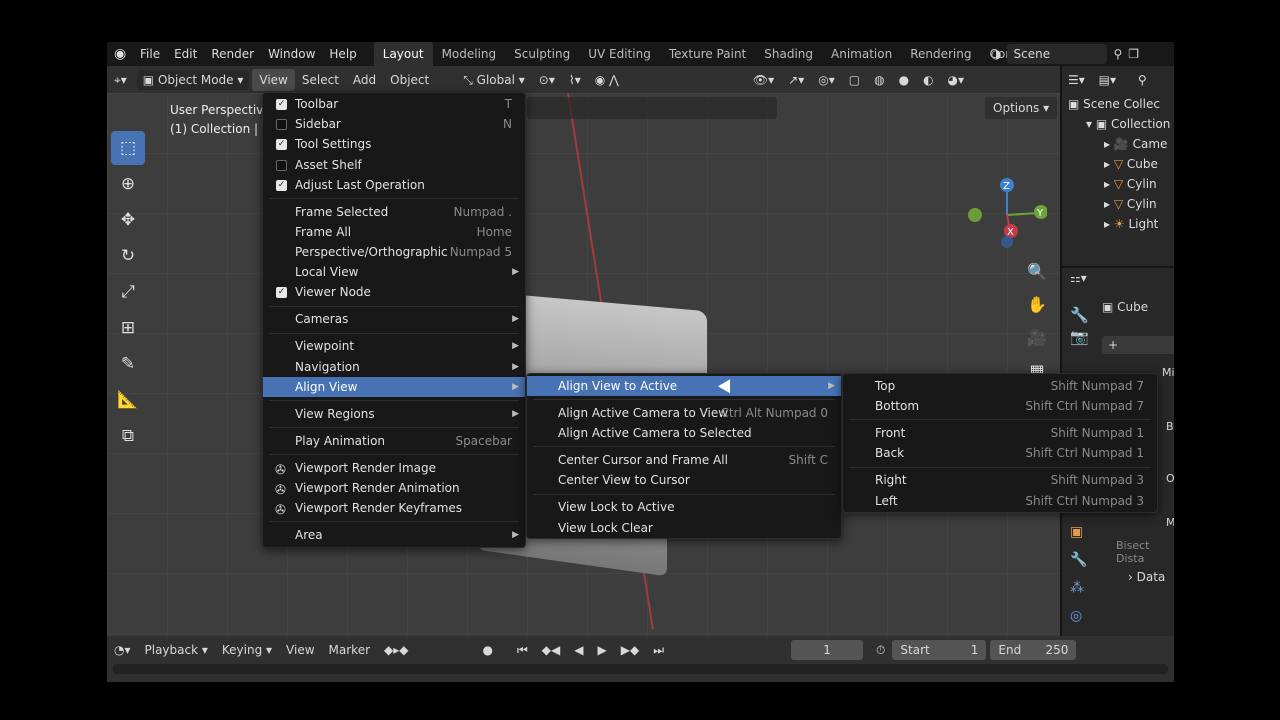  I want to click on menu-item-center-view-to-cursor: Center View to Cursor, so click(684, 480).